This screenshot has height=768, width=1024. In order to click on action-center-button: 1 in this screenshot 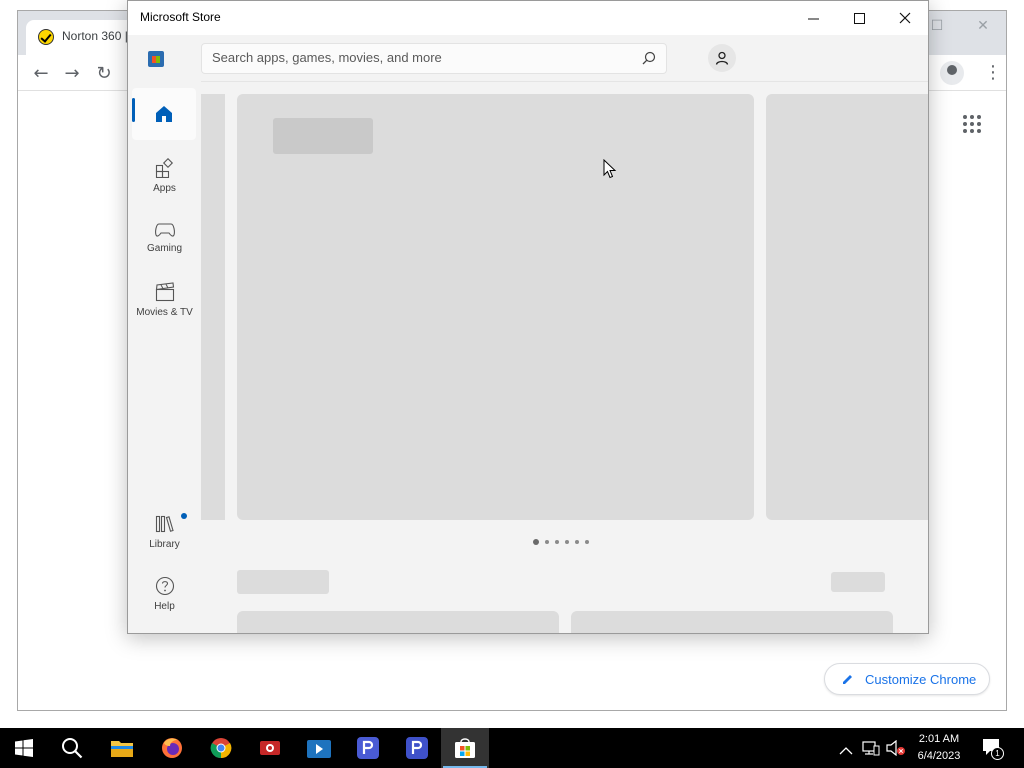, I will do `click(993, 749)`.